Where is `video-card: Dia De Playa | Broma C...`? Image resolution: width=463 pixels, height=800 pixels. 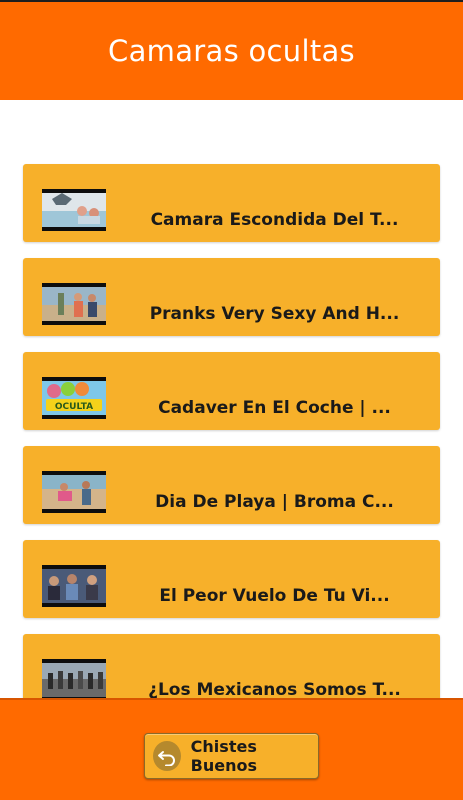
video-card: Dia De Playa | Broma C... is located at coordinates (231, 485).